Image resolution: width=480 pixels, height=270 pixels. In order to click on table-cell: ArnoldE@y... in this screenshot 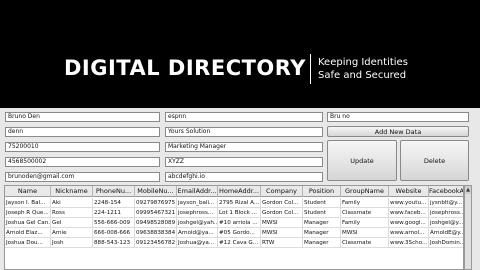, I will do `click(446, 233)`.